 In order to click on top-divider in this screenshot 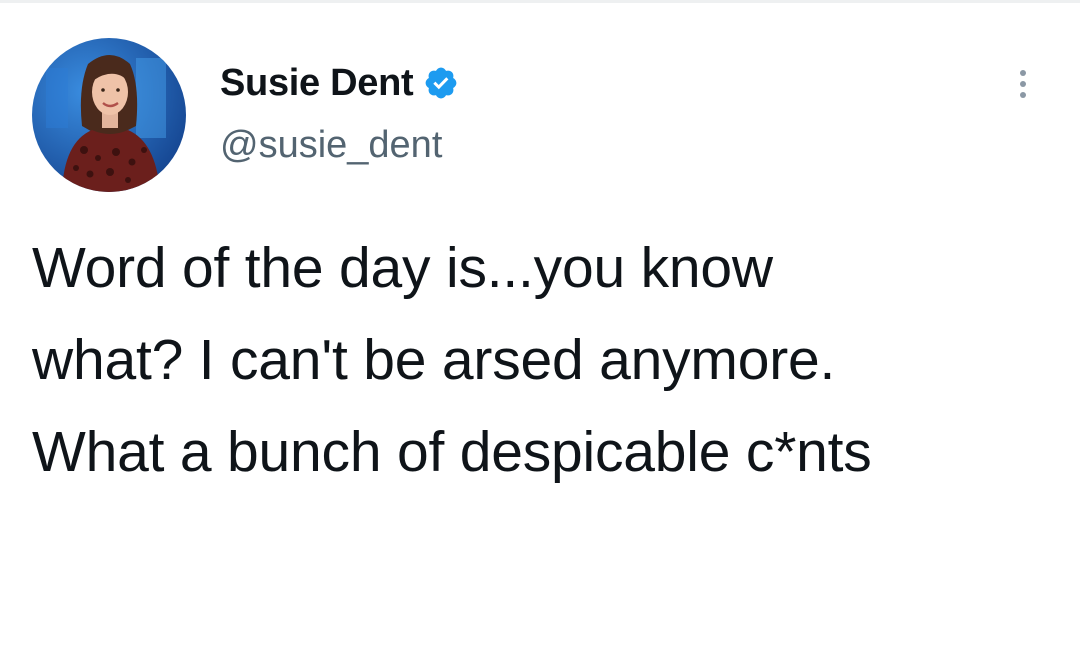, I will do `click(540, 1)`.